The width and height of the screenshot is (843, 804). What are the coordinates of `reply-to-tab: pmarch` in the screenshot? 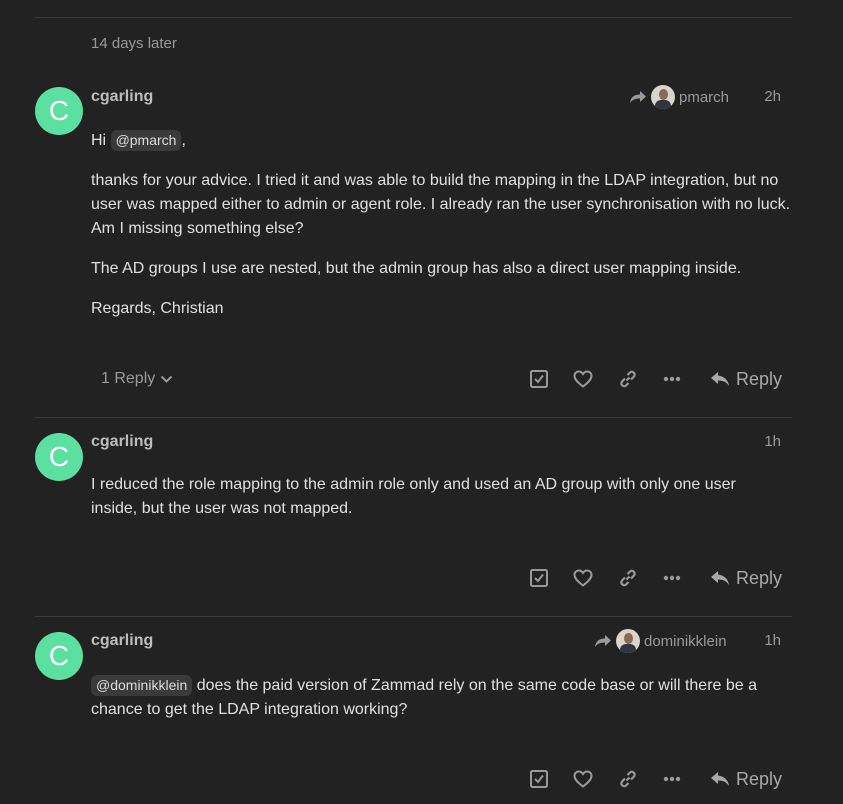 It's located at (679, 97).